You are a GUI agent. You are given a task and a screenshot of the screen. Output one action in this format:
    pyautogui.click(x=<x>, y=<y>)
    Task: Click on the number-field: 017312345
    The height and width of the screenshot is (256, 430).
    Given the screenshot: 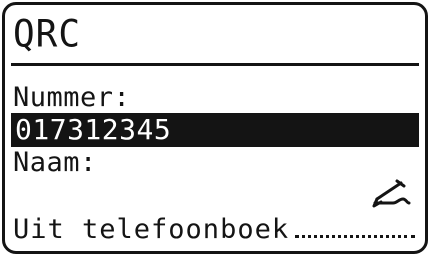 What is the action you would take?
    pyautogui.click(x=215, y=130)
    